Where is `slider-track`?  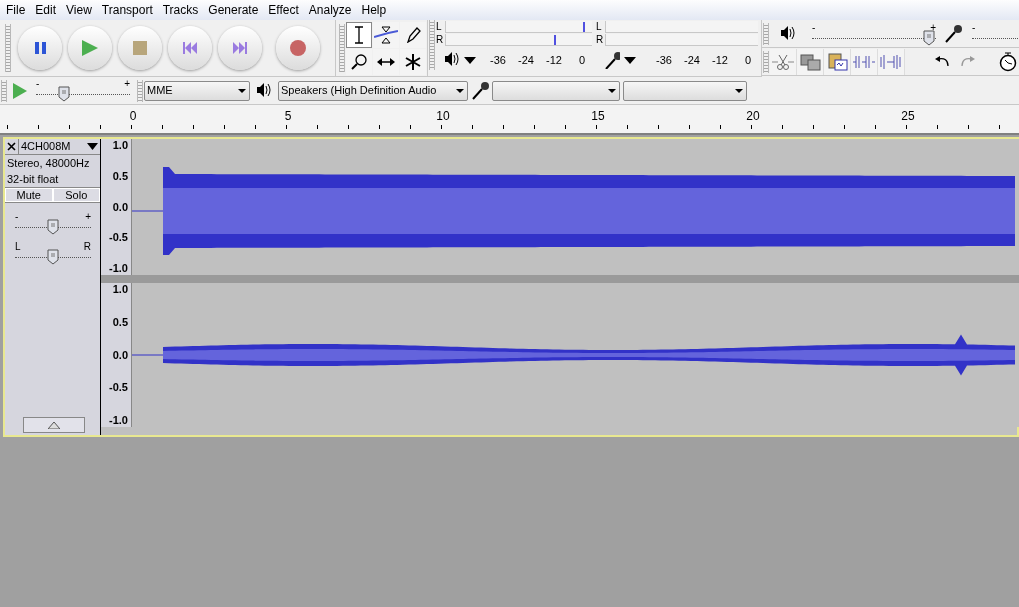
slider-track is located at coordinates (995, 37).